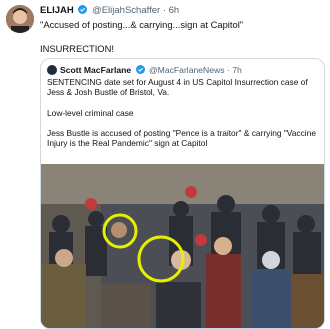 The image size is (330, 329). I want to click on avatar-photo, so click(20, 19).